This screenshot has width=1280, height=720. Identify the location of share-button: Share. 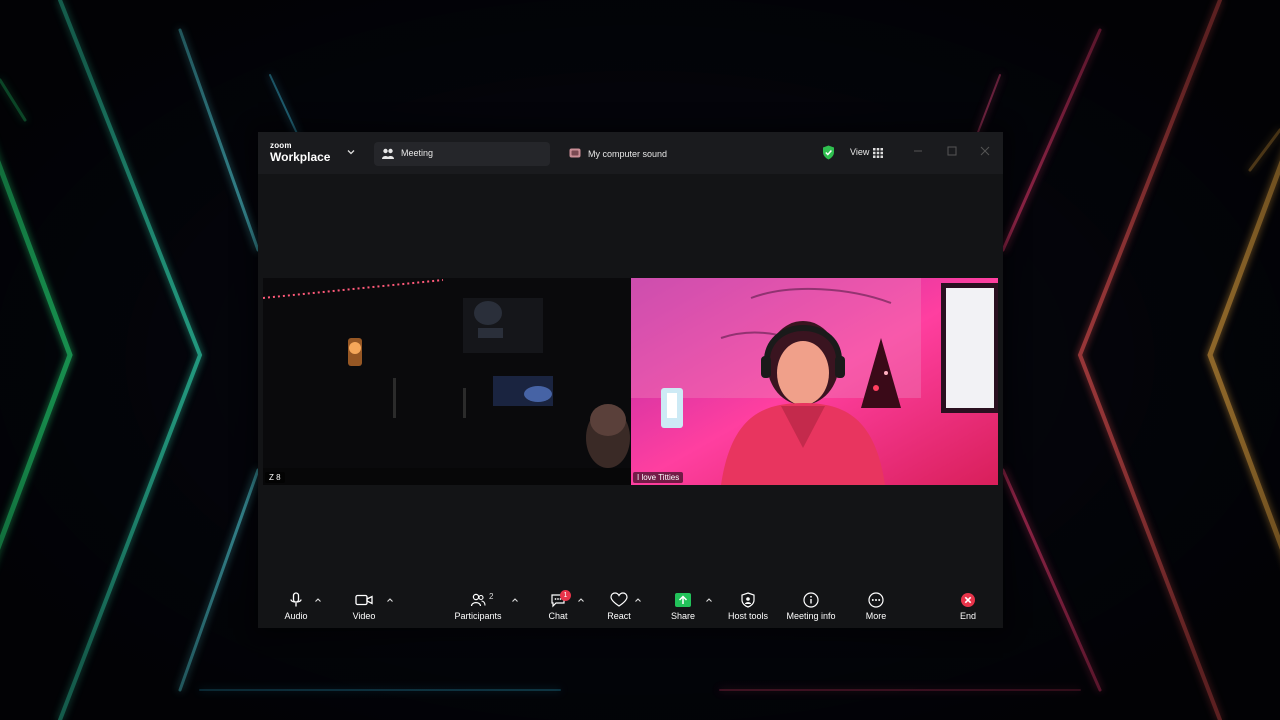
(683, 606).